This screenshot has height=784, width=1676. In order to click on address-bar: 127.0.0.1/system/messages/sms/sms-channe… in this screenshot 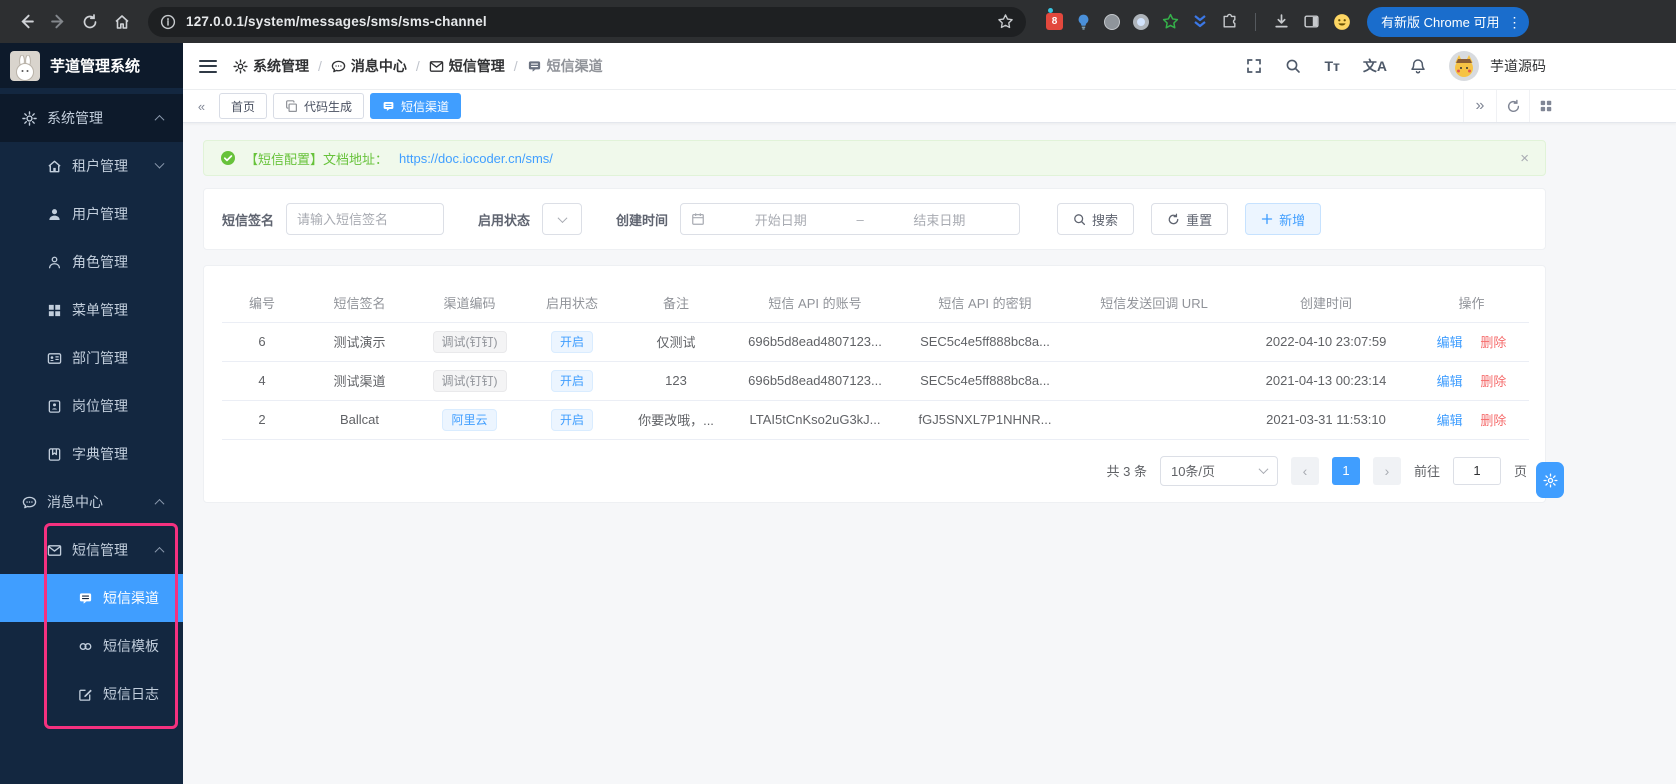, I will do `click(587, 21)`.